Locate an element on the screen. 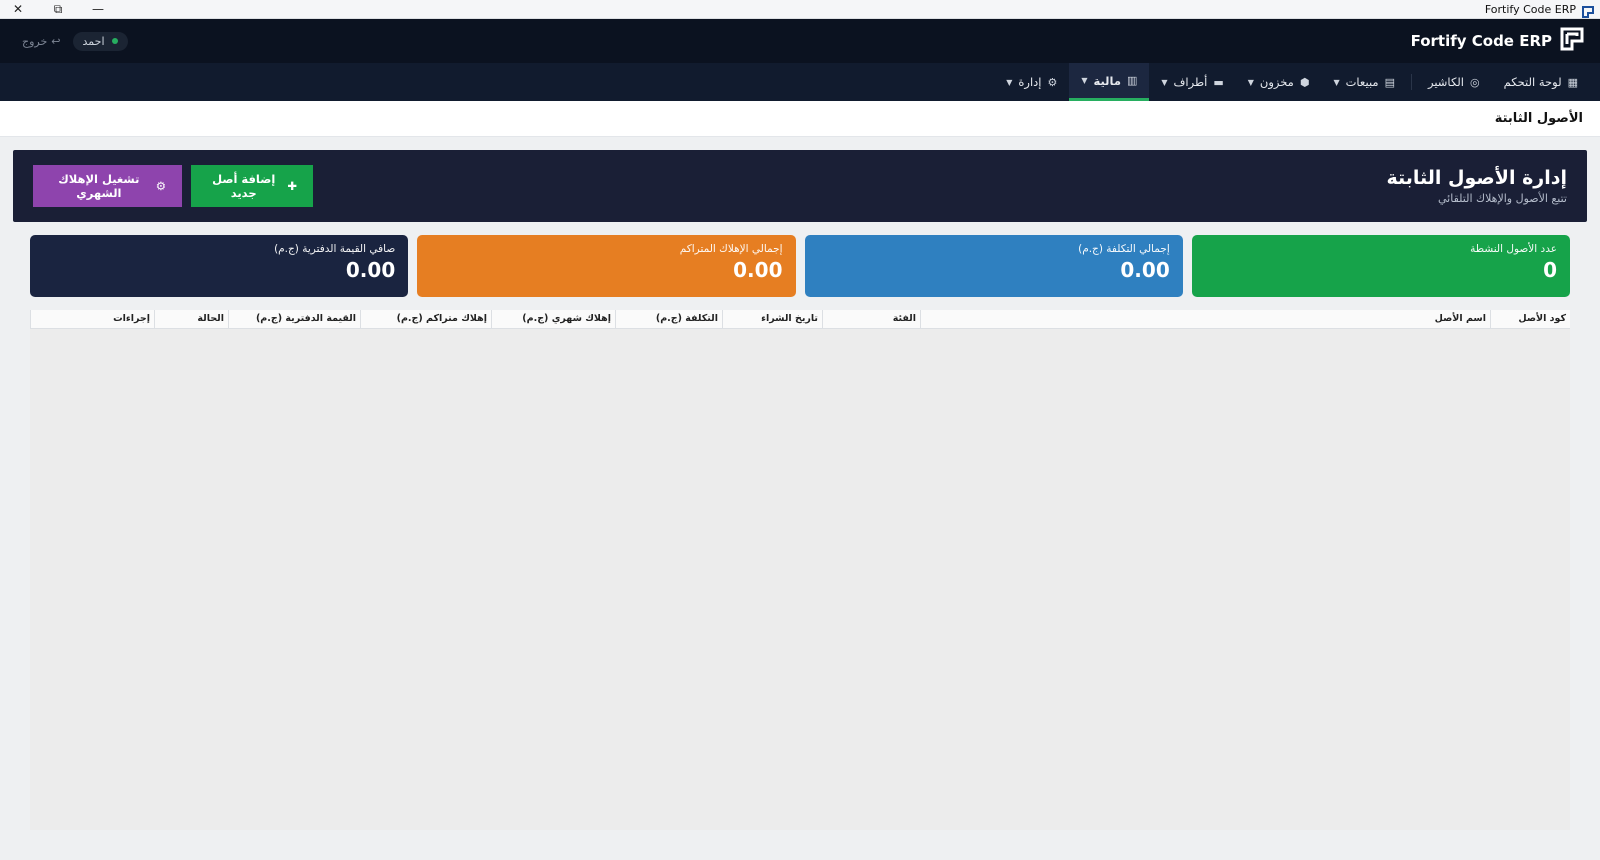  stat-value: 0 is located at coordinates (1550, 270).